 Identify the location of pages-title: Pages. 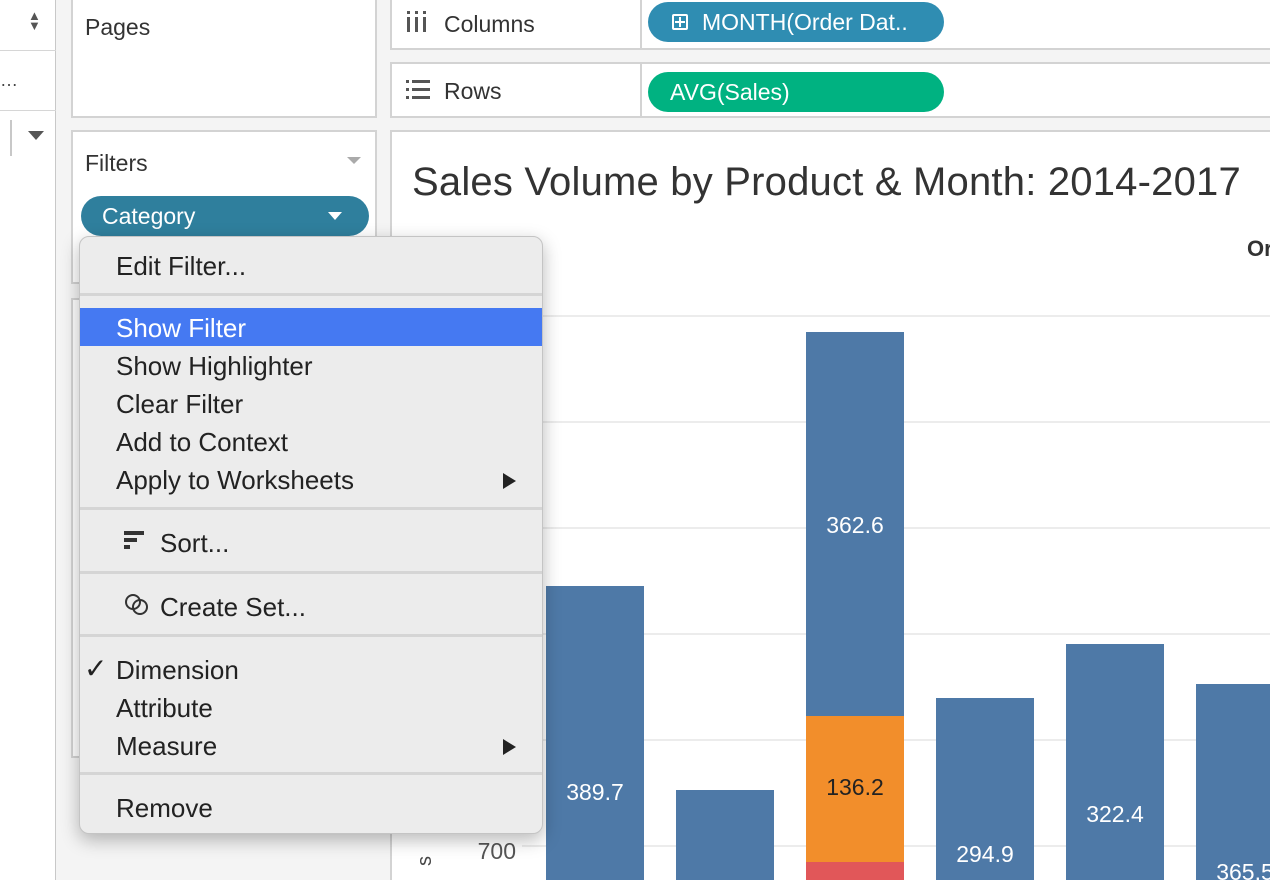
(118, 27).